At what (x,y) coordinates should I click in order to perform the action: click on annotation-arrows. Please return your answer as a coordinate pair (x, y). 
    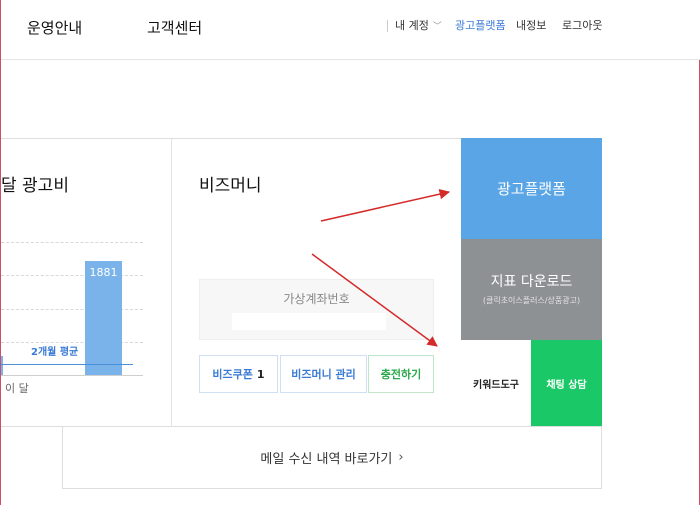
    Looking at the image, I should click on (381, 267).